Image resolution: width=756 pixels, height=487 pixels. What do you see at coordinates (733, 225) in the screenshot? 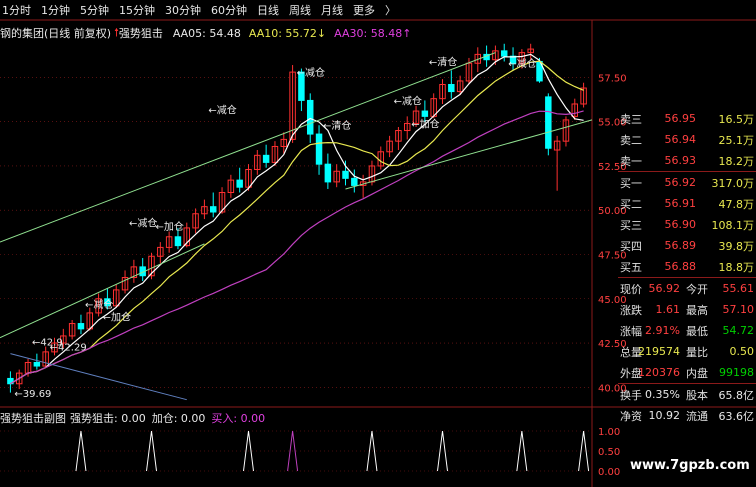
I see `bid-volume: 108.1万` at bounding box center [733, 225].